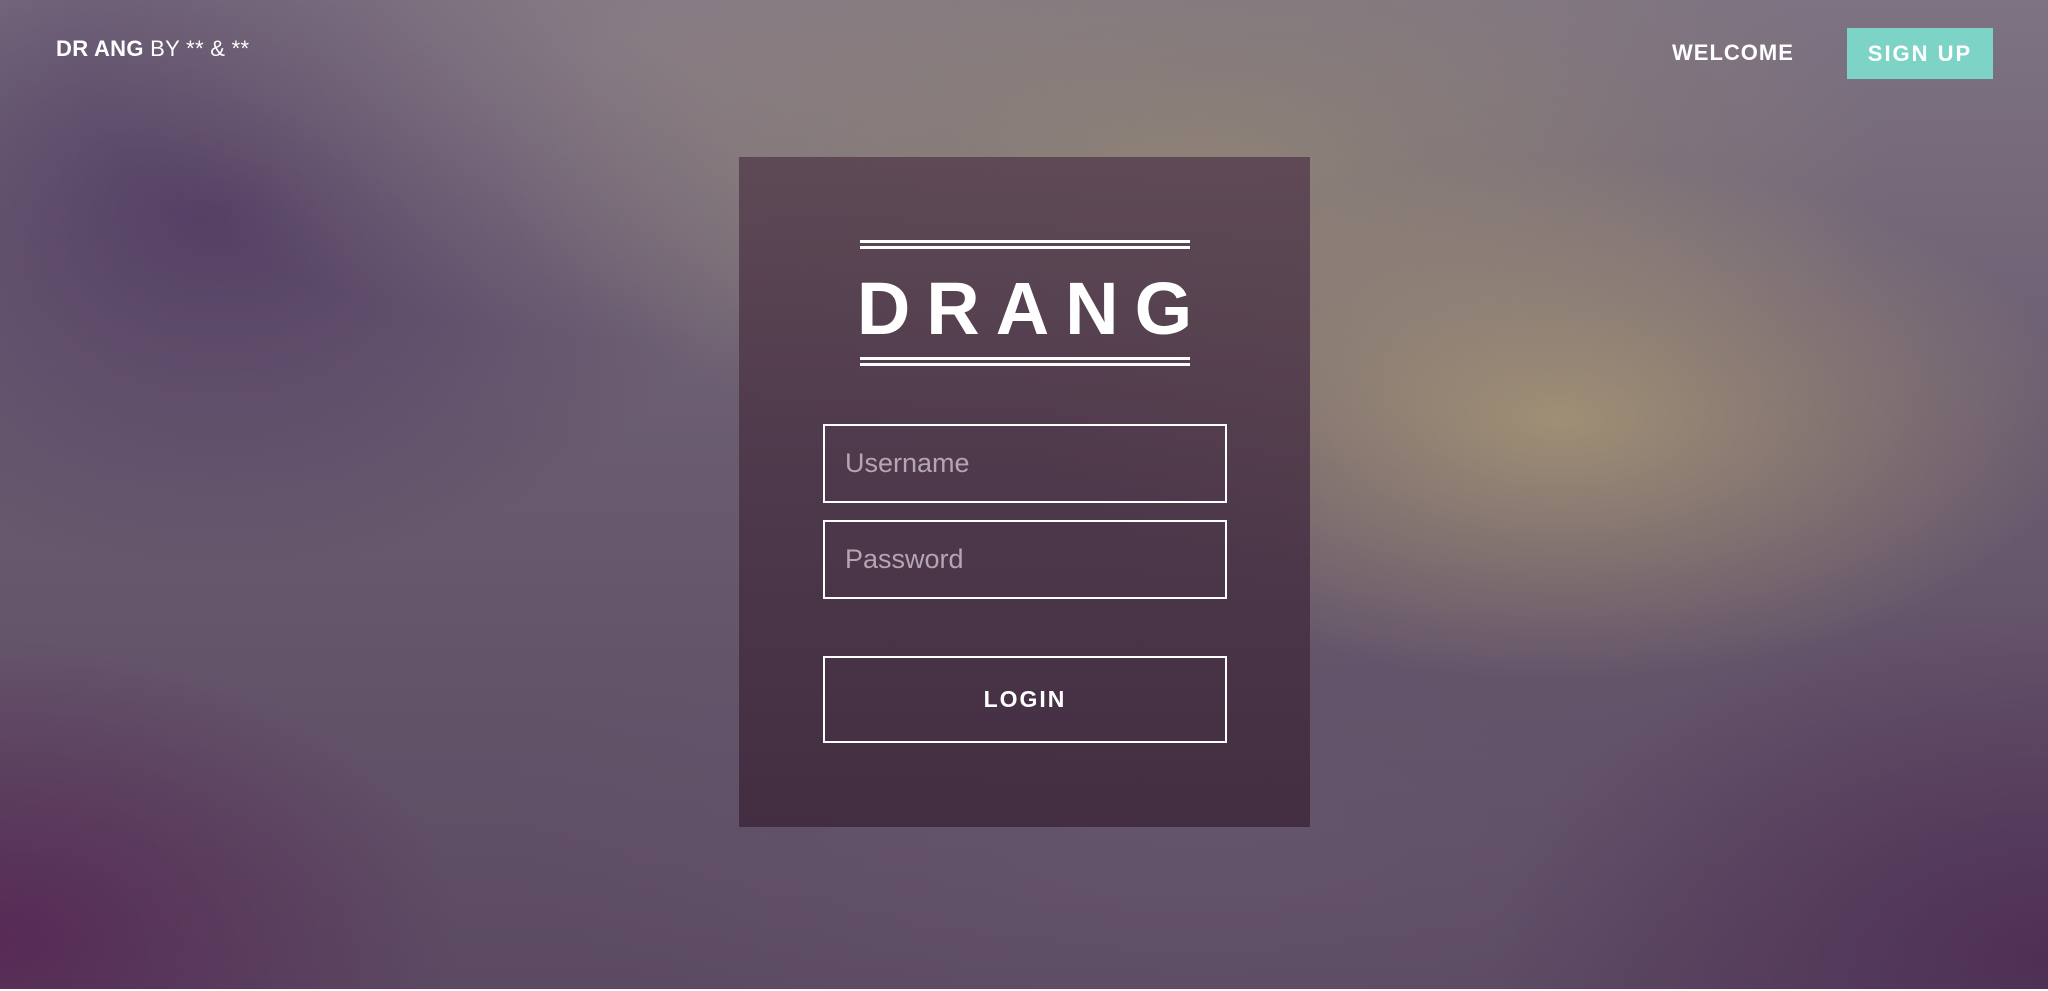  What do you see at coordinates (1025, 559) in the screenshot?
I see `password-field` at bounding box center [1025, 559].